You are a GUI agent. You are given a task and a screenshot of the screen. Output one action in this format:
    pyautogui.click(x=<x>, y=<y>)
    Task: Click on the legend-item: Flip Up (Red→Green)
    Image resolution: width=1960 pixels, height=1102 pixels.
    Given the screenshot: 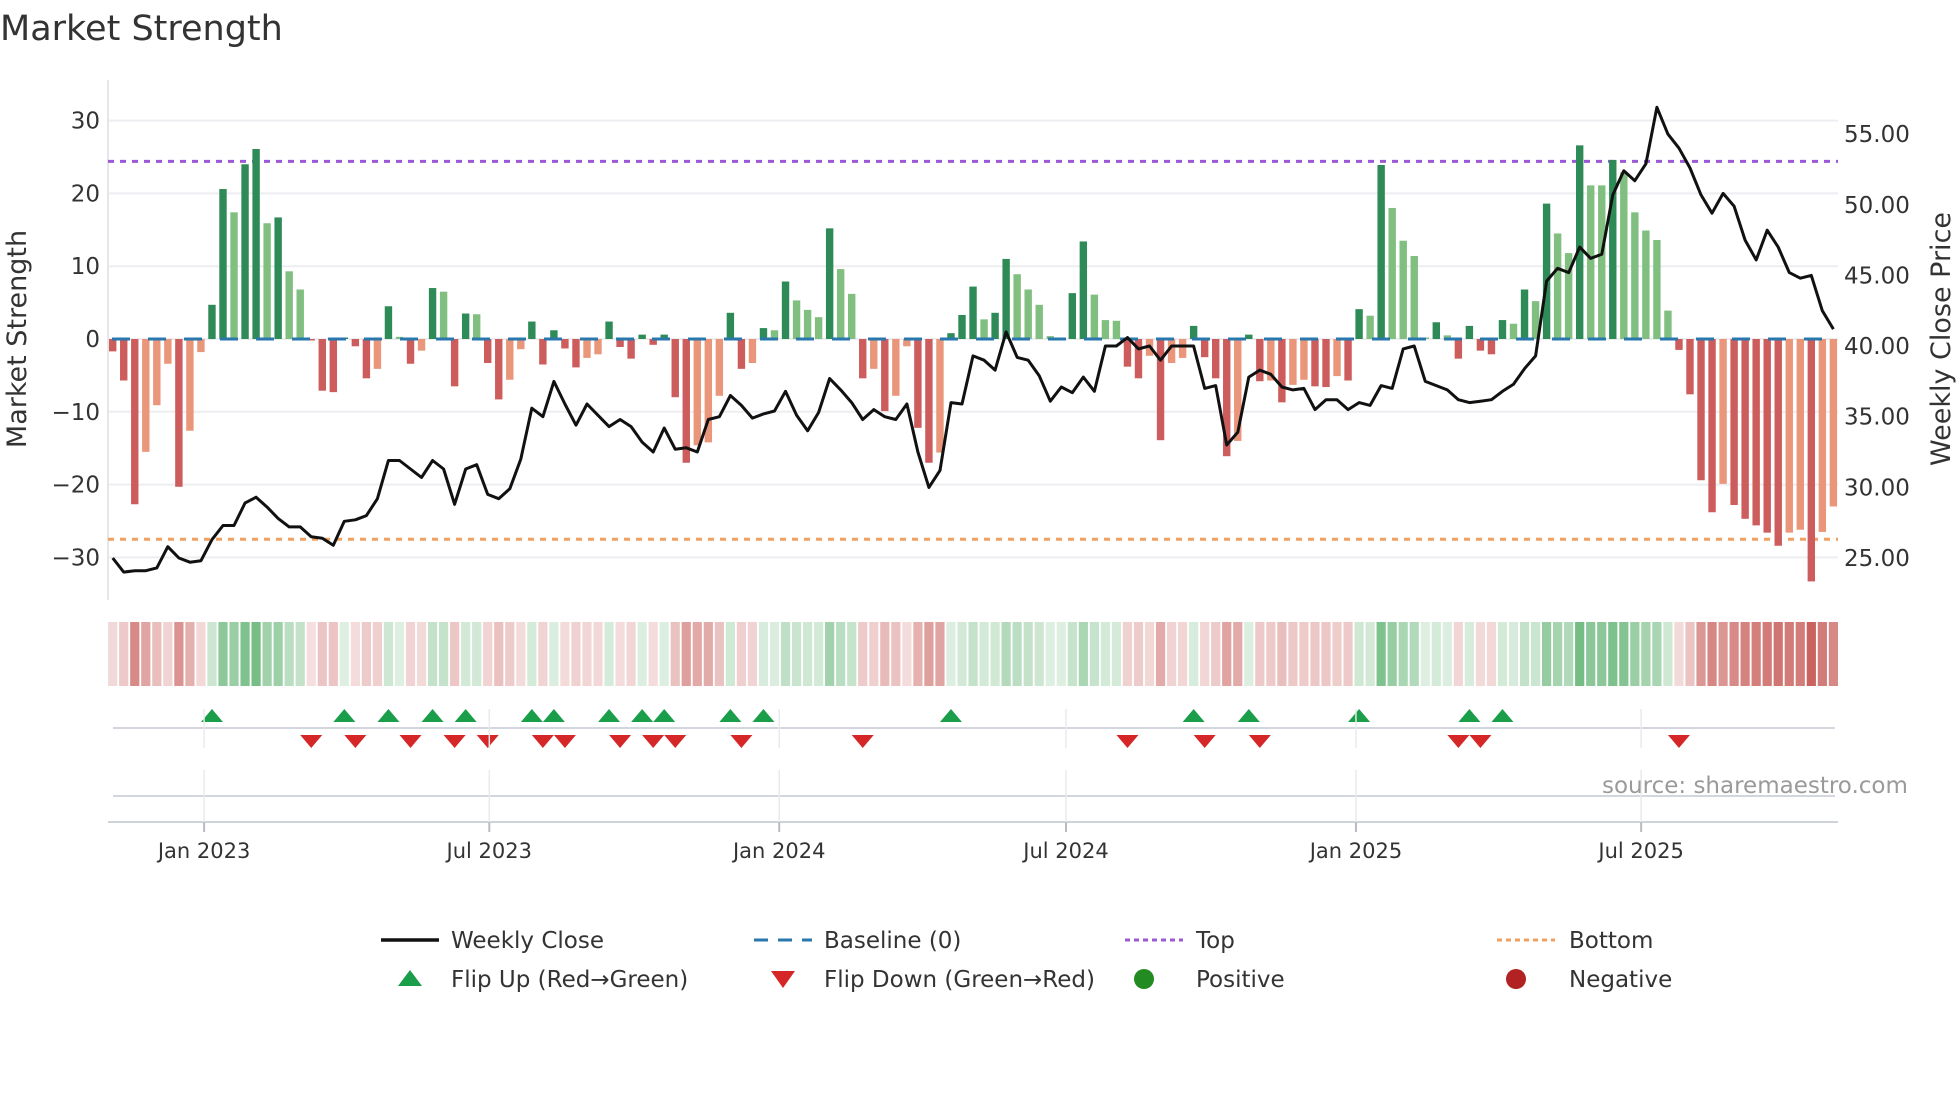 What is the action you would take?
    pyautogui.click(x=543, y=980)
    